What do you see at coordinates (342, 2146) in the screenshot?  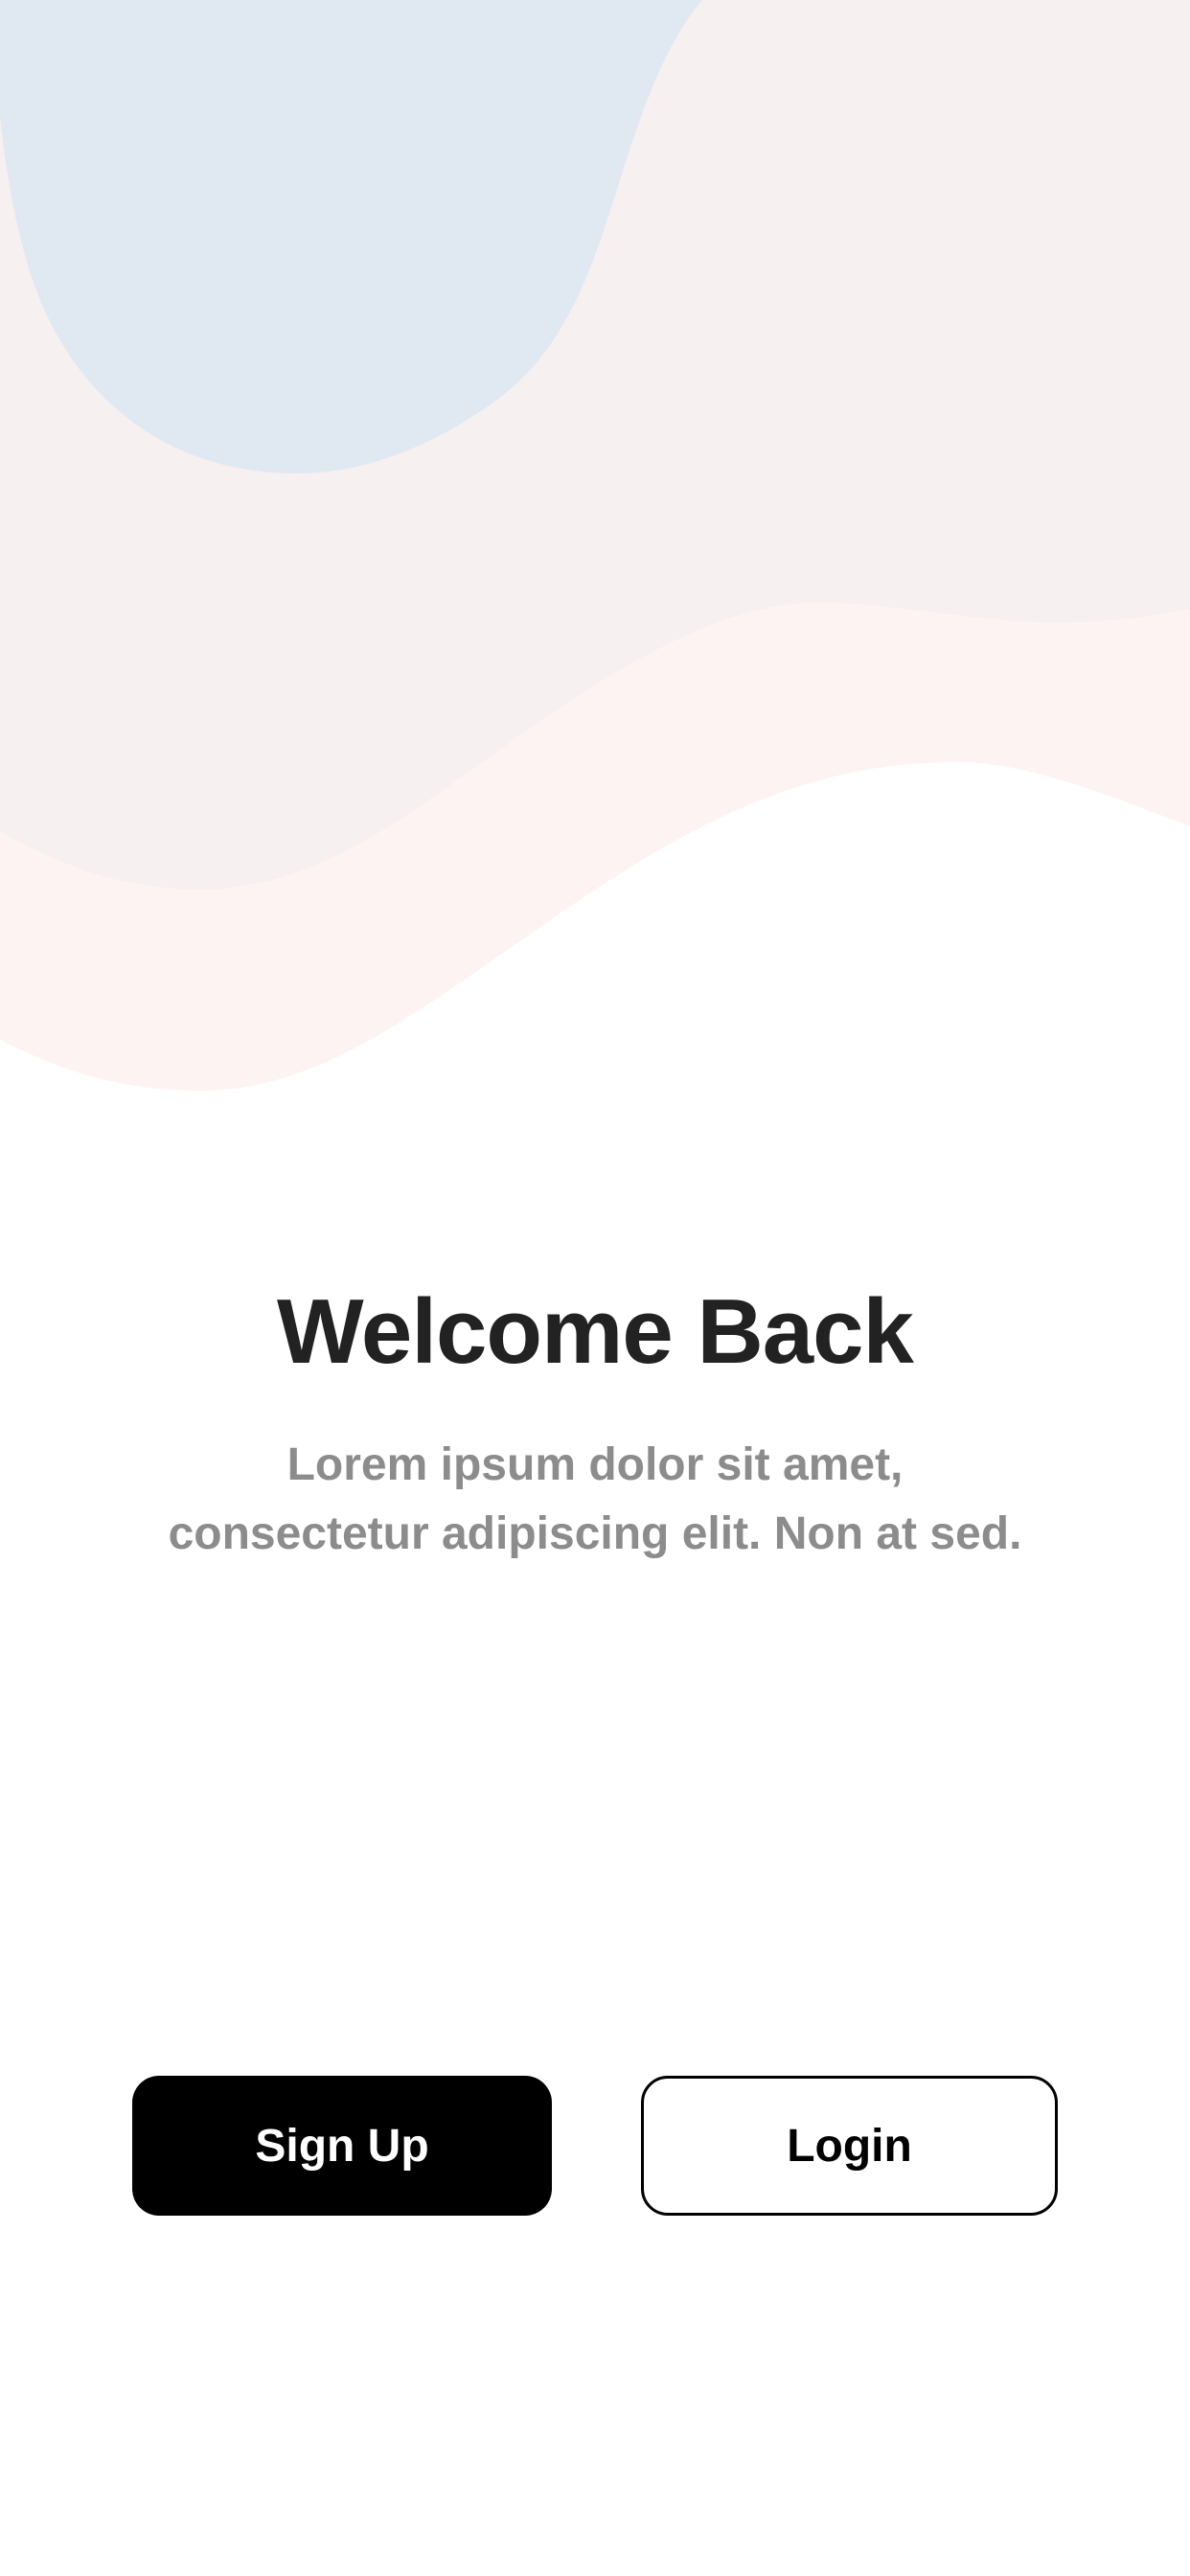 I see `sign-up-button: Sign Up` at bounding box center [342, 2146].